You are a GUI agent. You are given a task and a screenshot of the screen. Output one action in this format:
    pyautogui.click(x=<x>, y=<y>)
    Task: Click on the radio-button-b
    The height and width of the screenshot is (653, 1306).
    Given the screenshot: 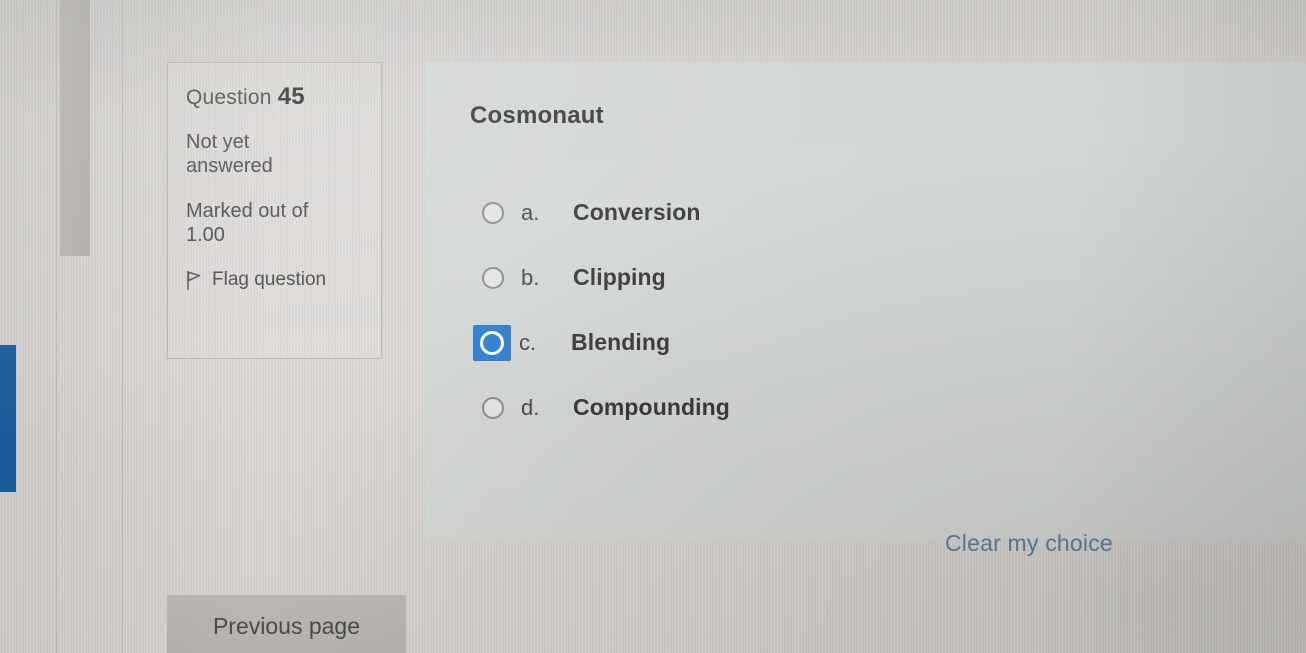 What is the action you would take?
    pyautogui.click(x=493, y=278)
    